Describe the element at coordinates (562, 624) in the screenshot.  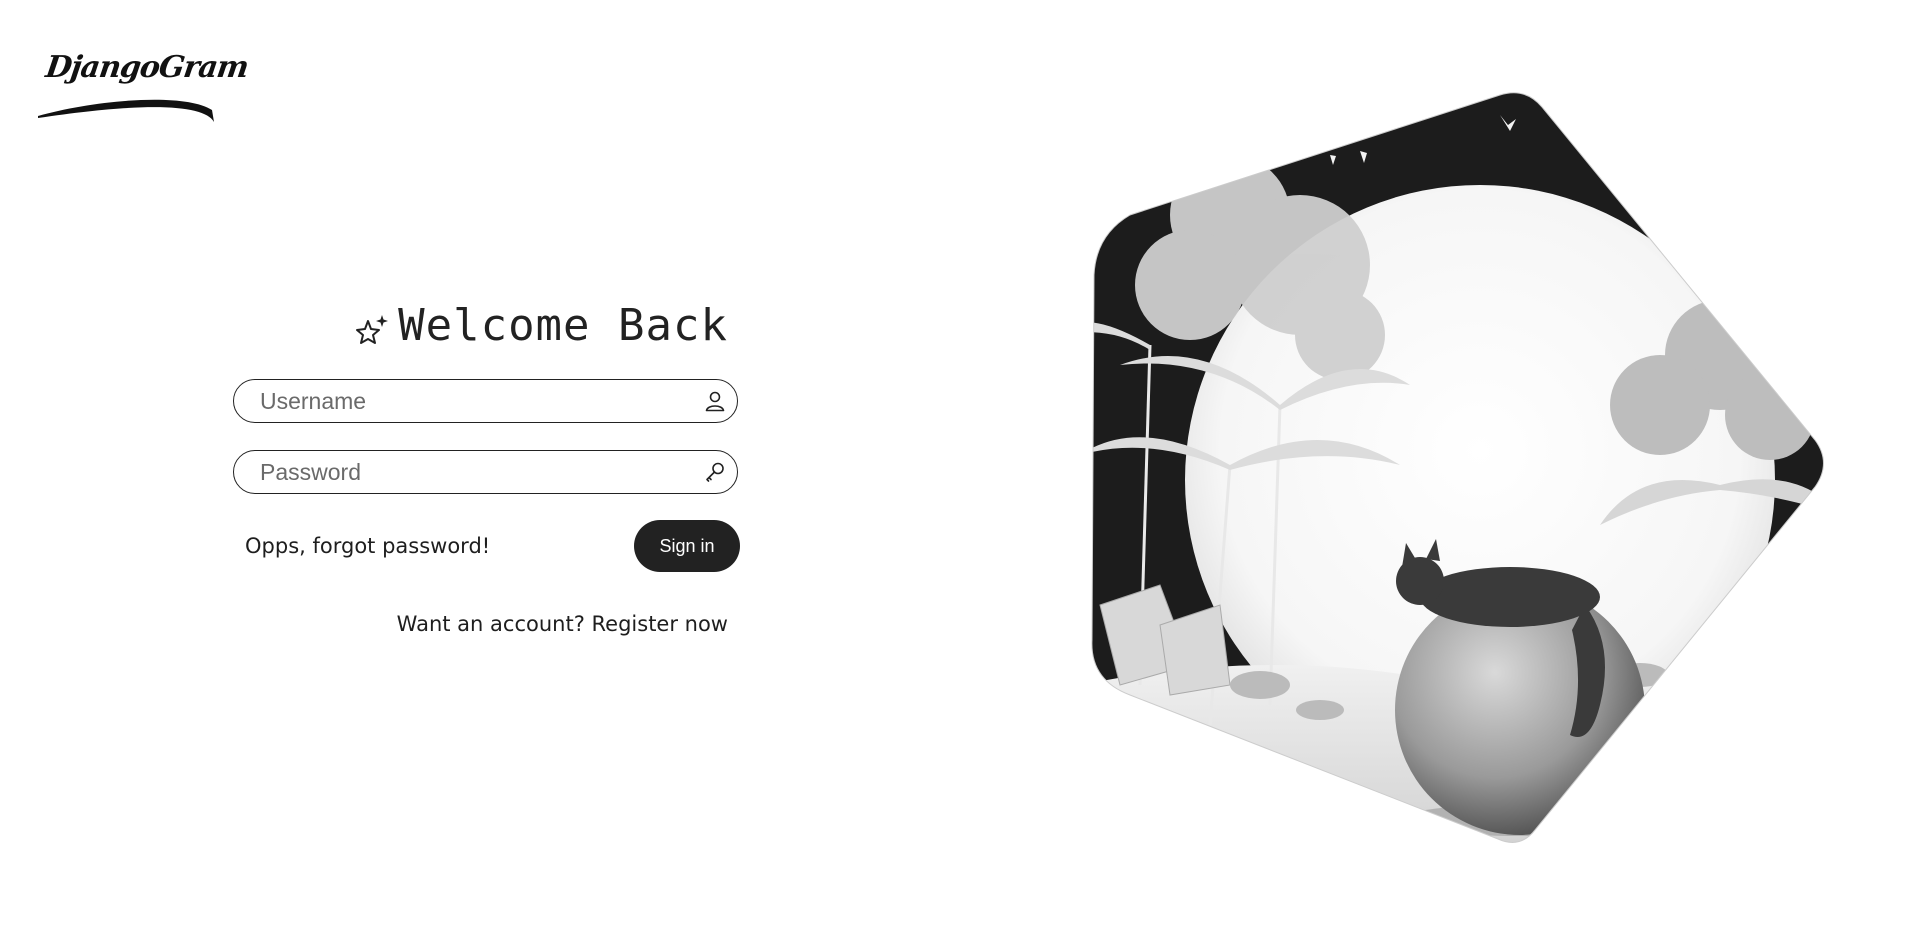
I see `register-link: Want an account? Register now` at that location.